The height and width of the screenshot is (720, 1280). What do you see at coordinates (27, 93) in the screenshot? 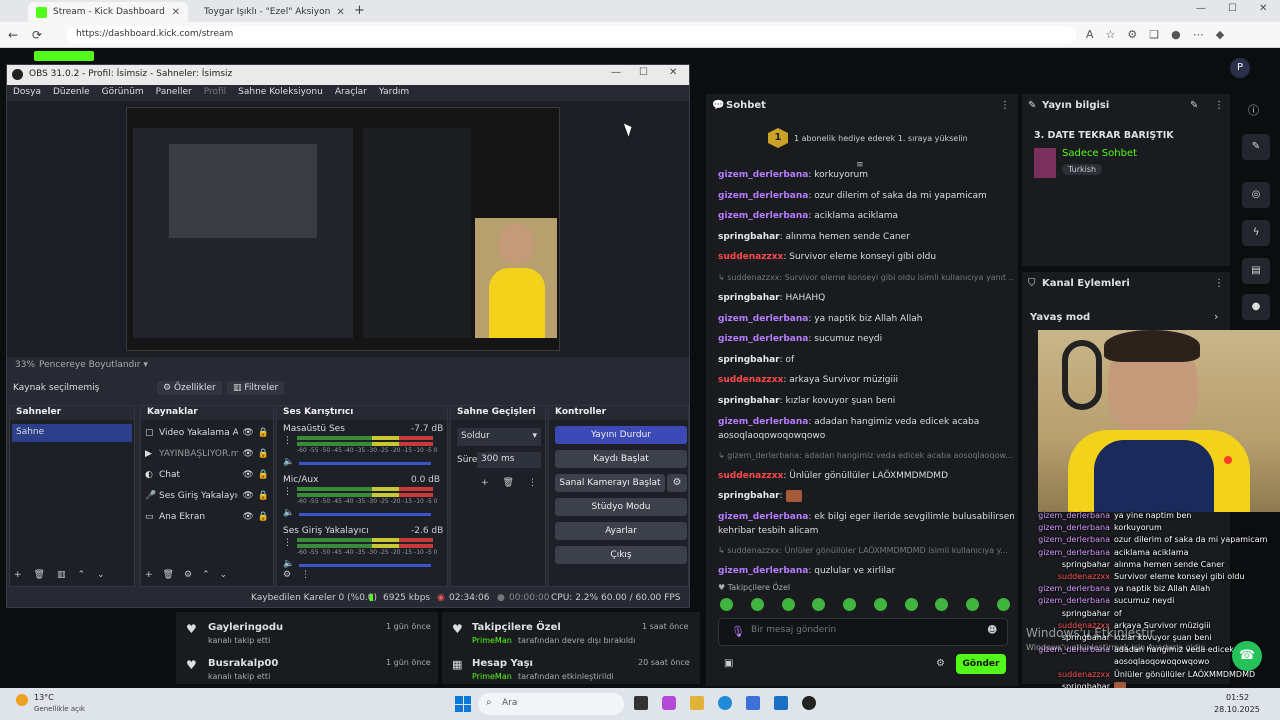
I see `menu-item: Dosya` at bounding box center [27, 93].